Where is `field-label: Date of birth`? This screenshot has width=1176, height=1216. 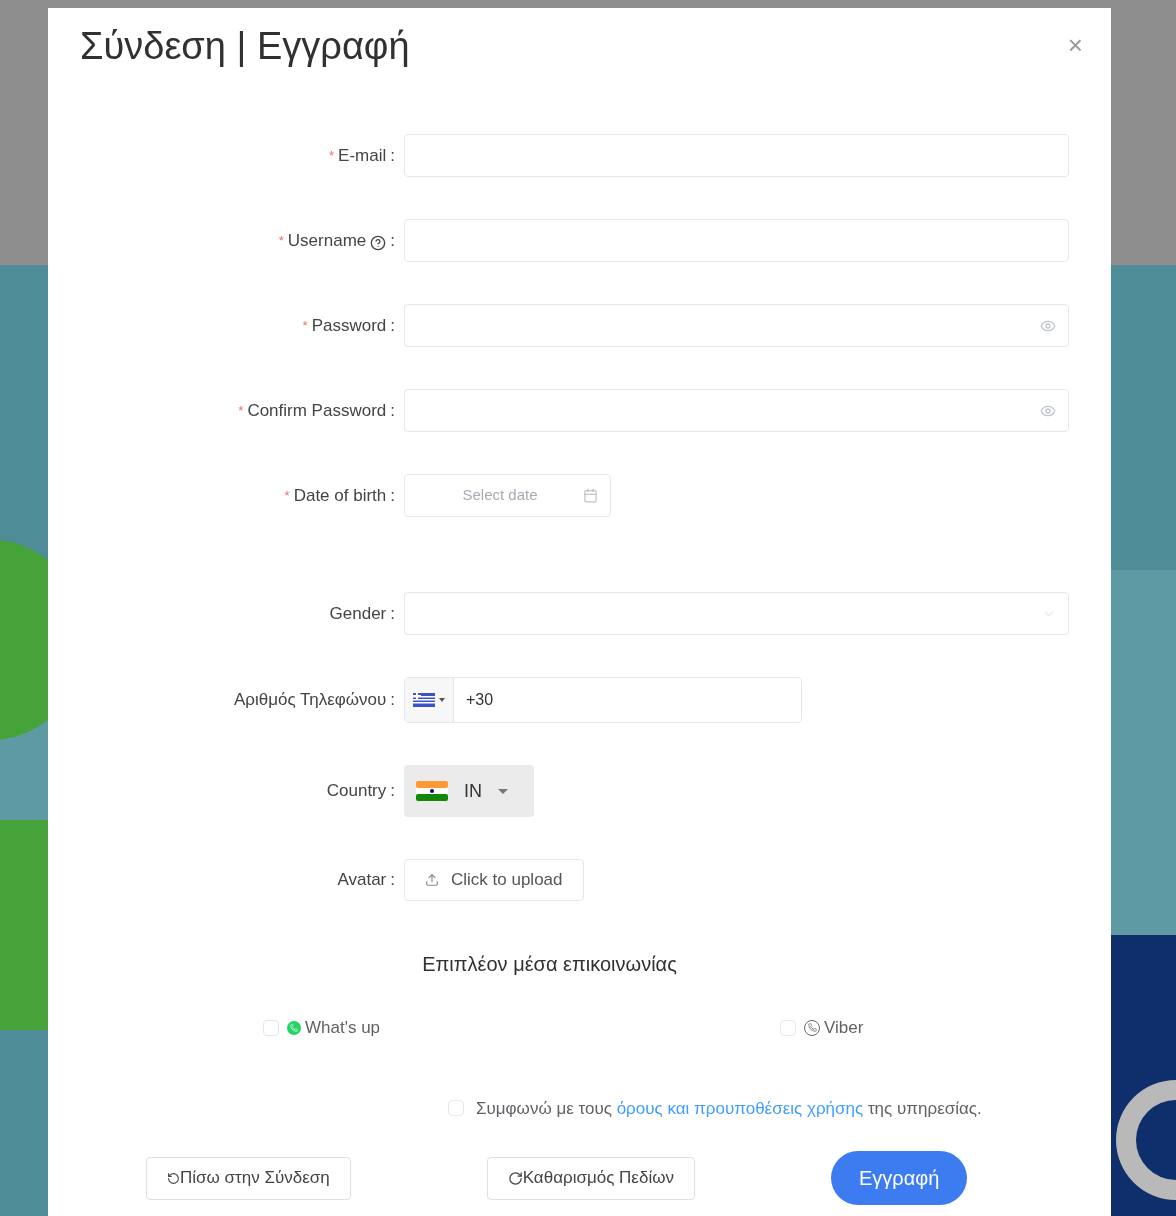 field-label: Date of birth is located at coordinates (340, 495).